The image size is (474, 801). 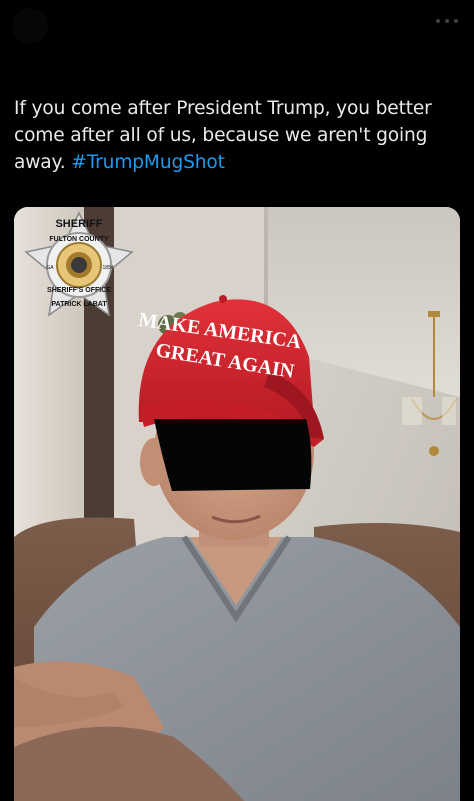 I want to click on badge-name-label: PATRICK LABAT, so click(x=79, y=304).